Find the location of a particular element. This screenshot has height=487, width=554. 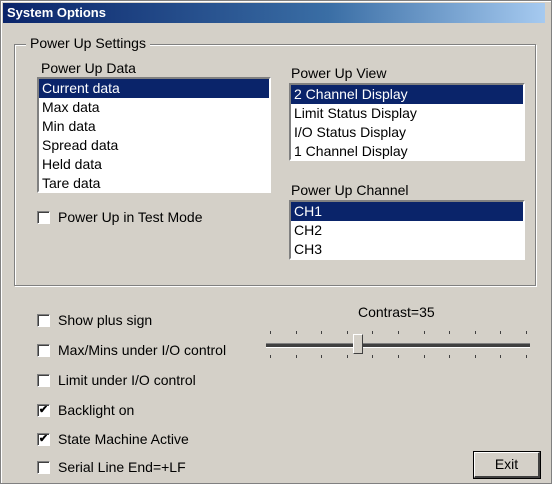

list-item: Min data is located at coordinates (154, 126).